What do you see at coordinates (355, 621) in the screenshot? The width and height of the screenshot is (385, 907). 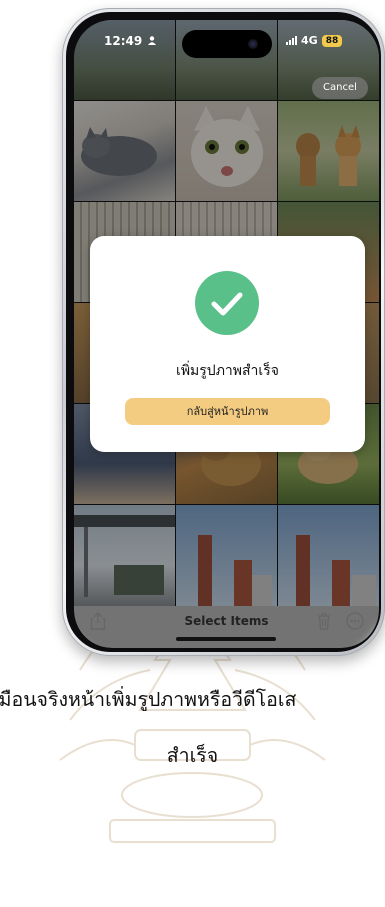 I see `more-icon` at bounding box center [355, 621].